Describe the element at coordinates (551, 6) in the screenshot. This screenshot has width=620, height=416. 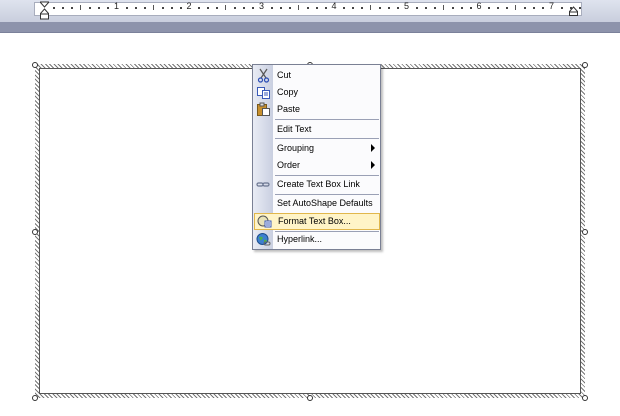
I see `ruler-number: 7` at that location.